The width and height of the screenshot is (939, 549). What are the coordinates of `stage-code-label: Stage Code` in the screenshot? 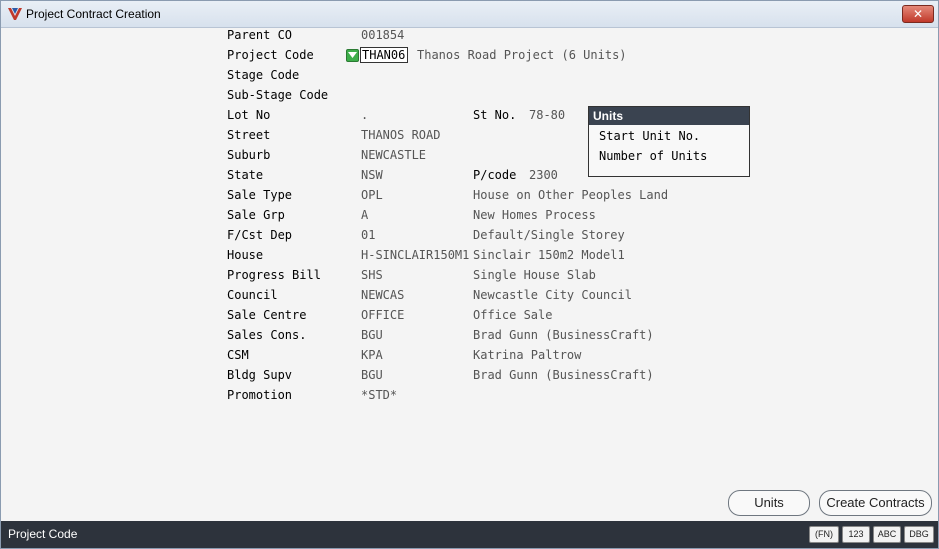 It's located at (263, 75).